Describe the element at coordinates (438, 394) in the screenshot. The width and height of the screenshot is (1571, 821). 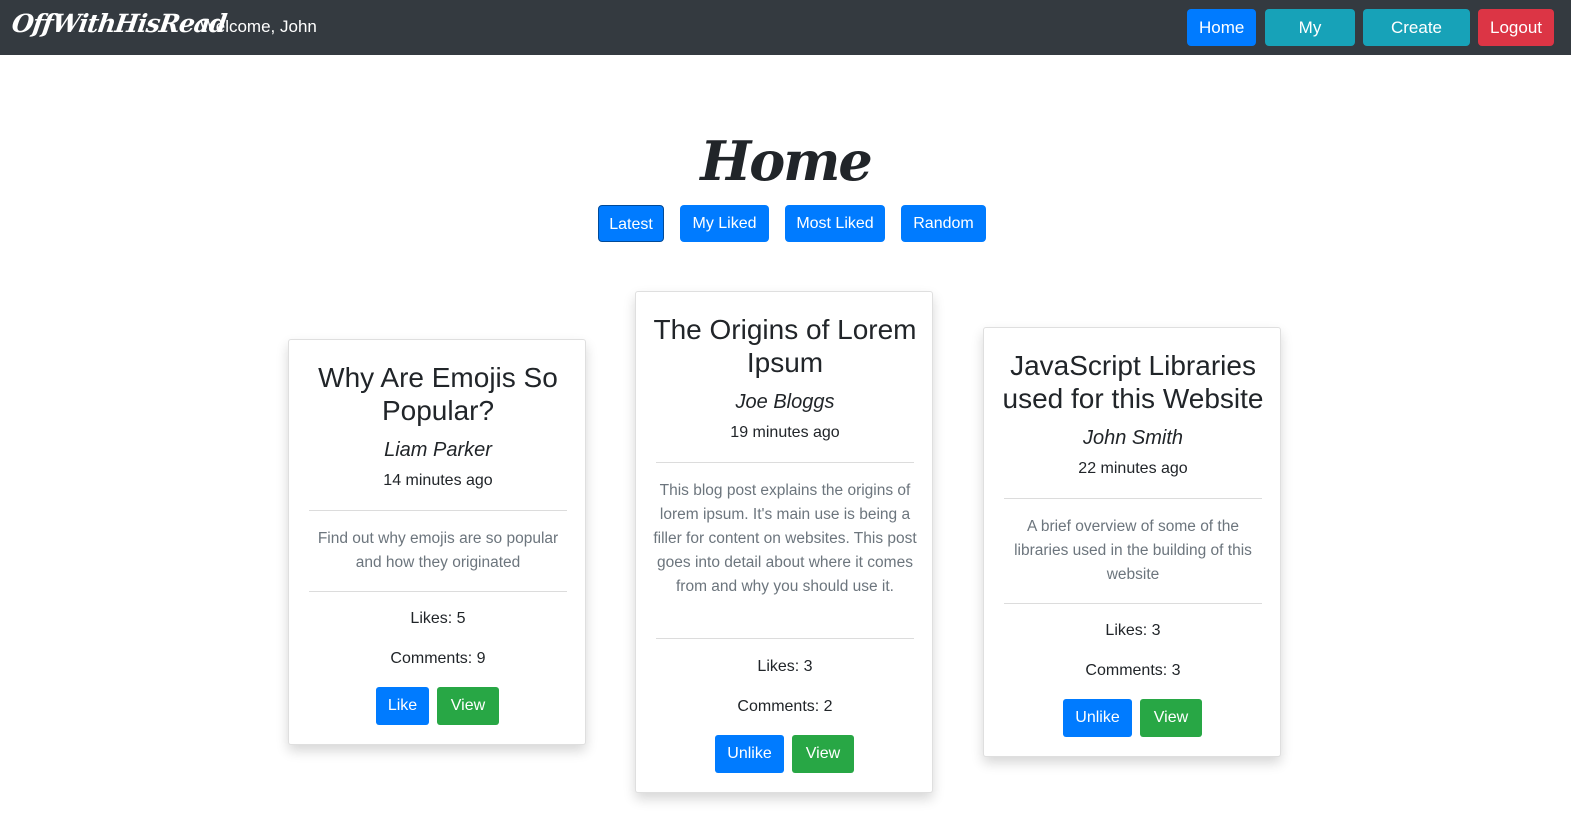
I see `blog-card-title: Why Are Emojis So Popular?` at that location.